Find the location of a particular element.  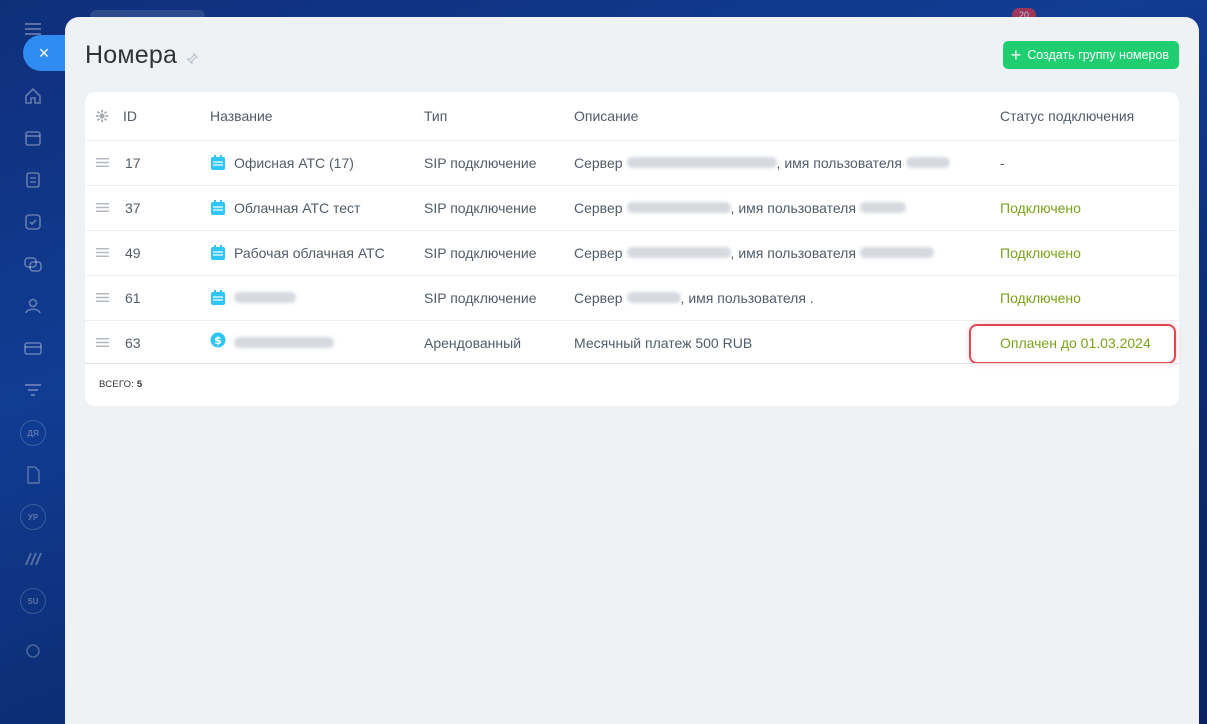

row-id: 61 is located at coordinates (133, 297).